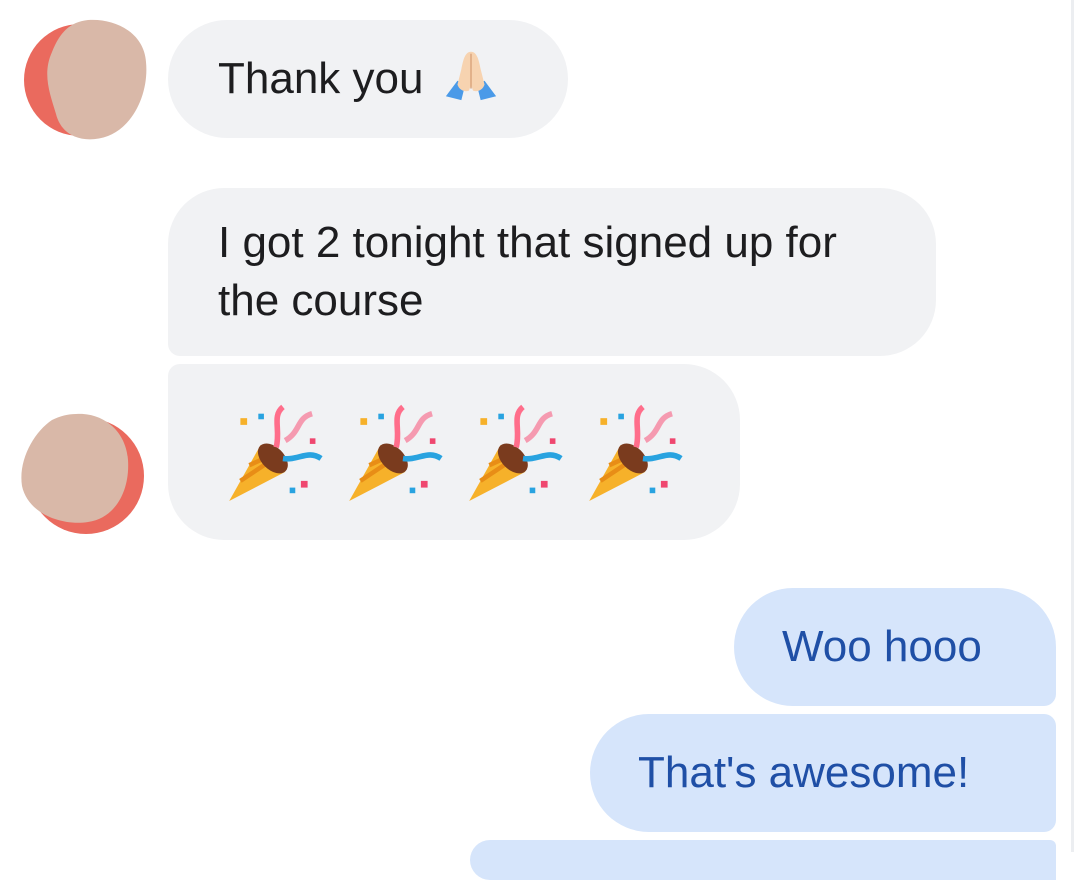  I want to click on message-bubble: Woo hooo, so click(895, 647).